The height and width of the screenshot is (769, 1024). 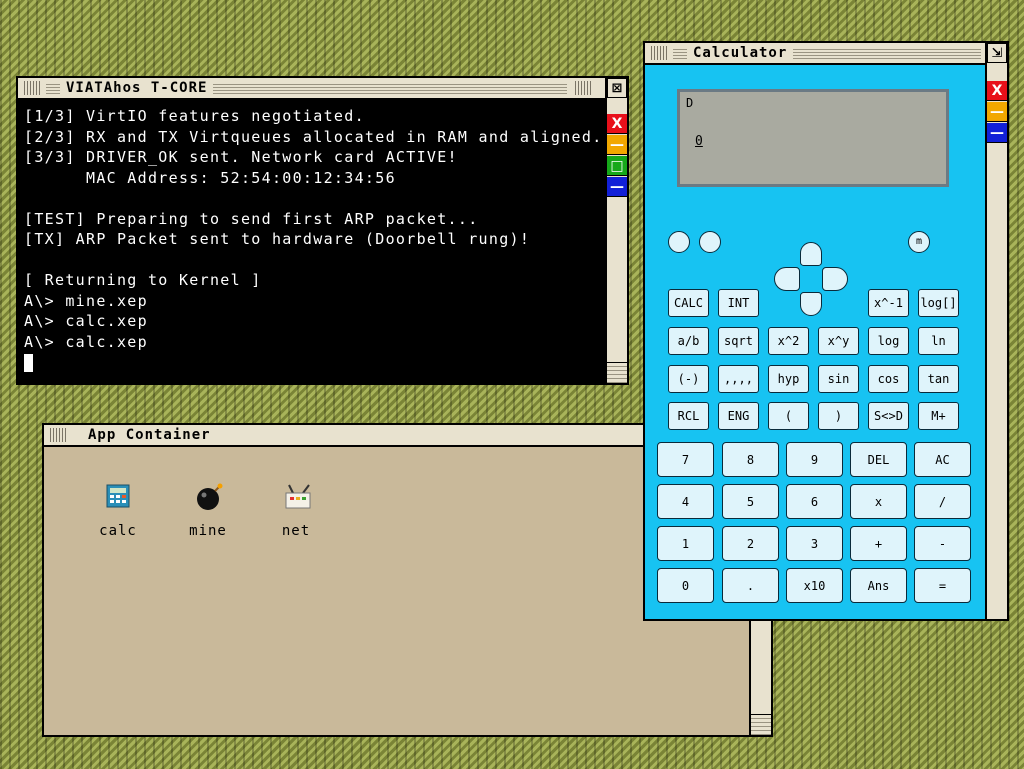 What do you see at coordinates (878, 543) in the screenshot?
I see `key-plus: +` at bounding box center [878, 543].